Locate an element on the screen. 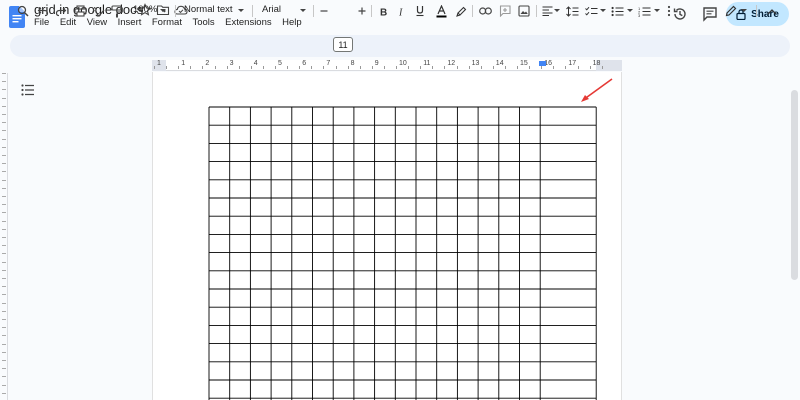 Image resolution: width=800 pixels, height=400 pixels. add-comment-icon is located at coordinates (505, 11).